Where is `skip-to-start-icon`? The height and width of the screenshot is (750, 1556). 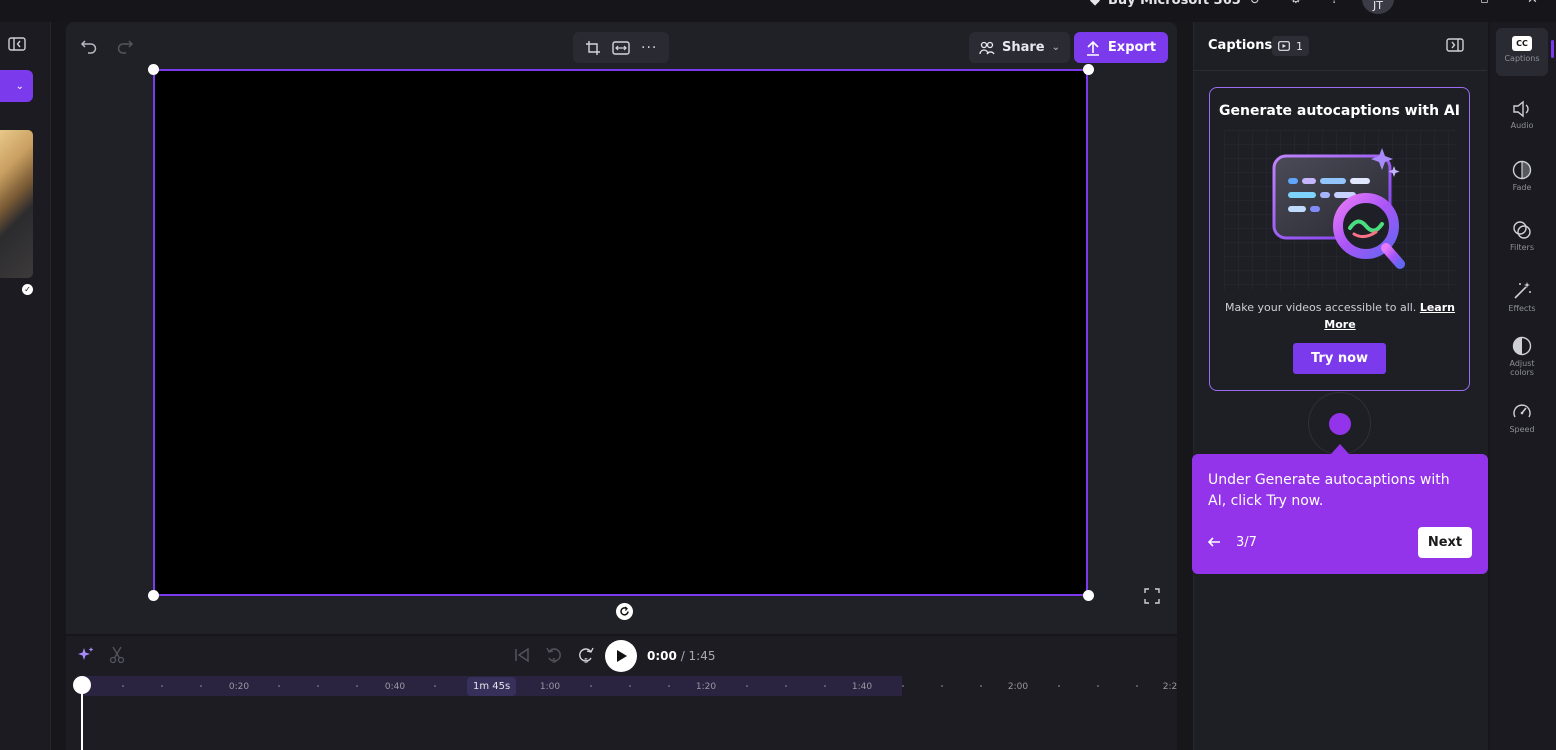
skip-to-start-icon is located at coordinates (522, 655).